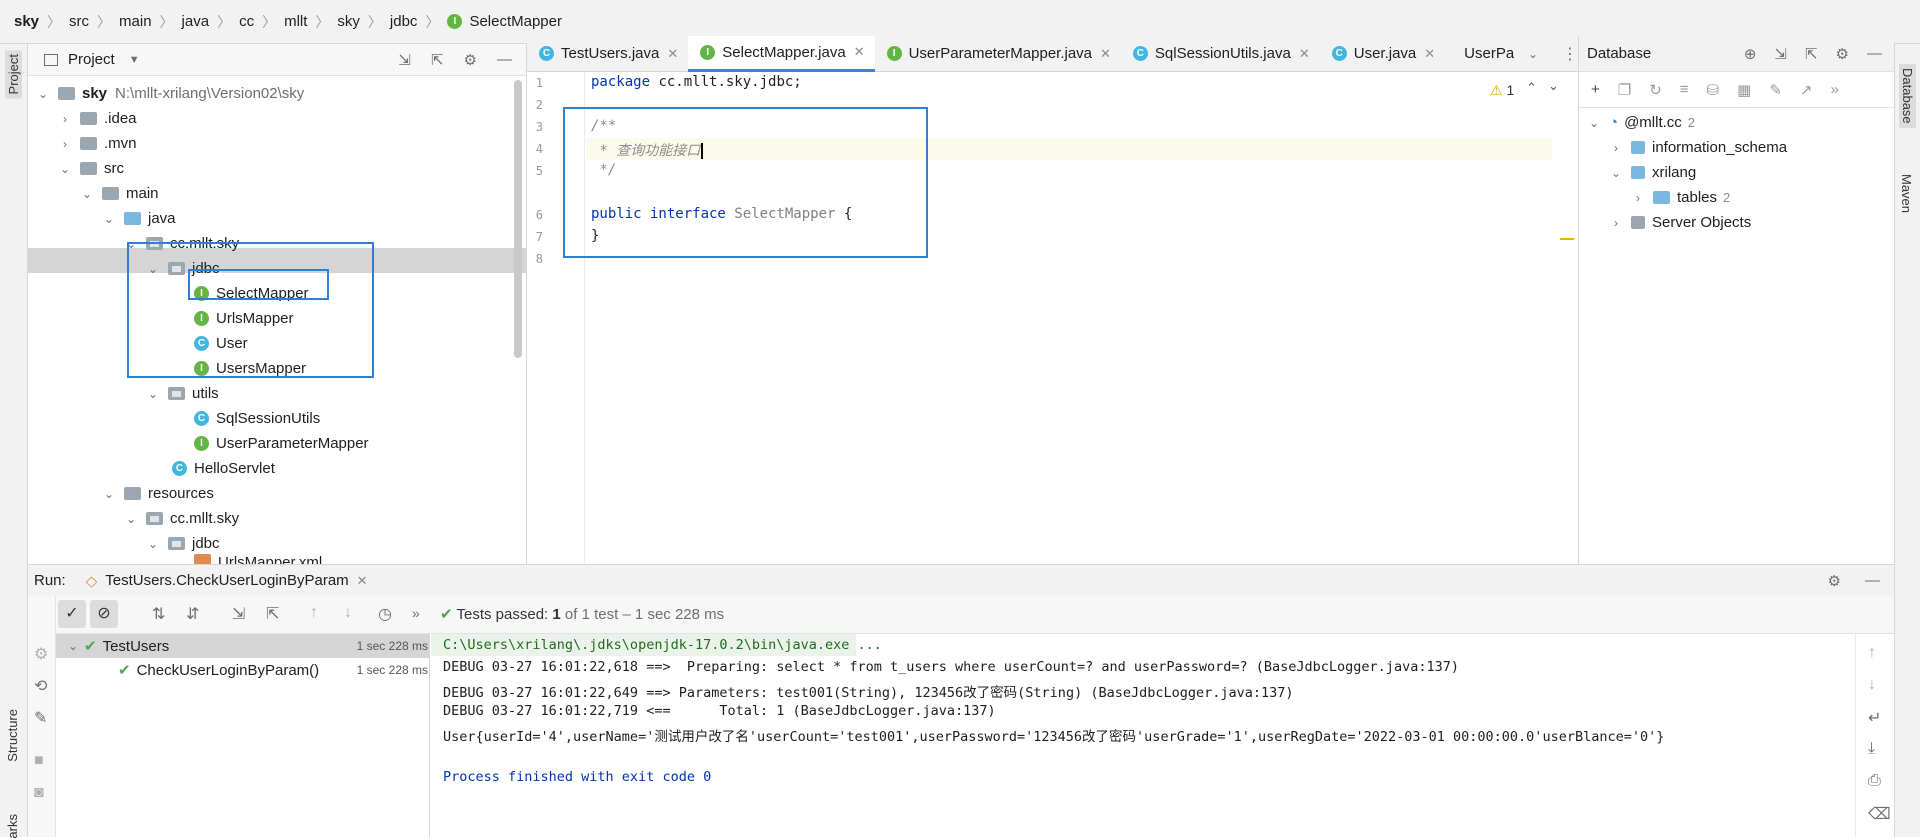 This screenshot has height=839, width=1920. Describe the element at coordinates (1220, 54) in the screenshot. I see `tab-sqlsessionutils: C SqlSessionUtils.java ✕` at that location.